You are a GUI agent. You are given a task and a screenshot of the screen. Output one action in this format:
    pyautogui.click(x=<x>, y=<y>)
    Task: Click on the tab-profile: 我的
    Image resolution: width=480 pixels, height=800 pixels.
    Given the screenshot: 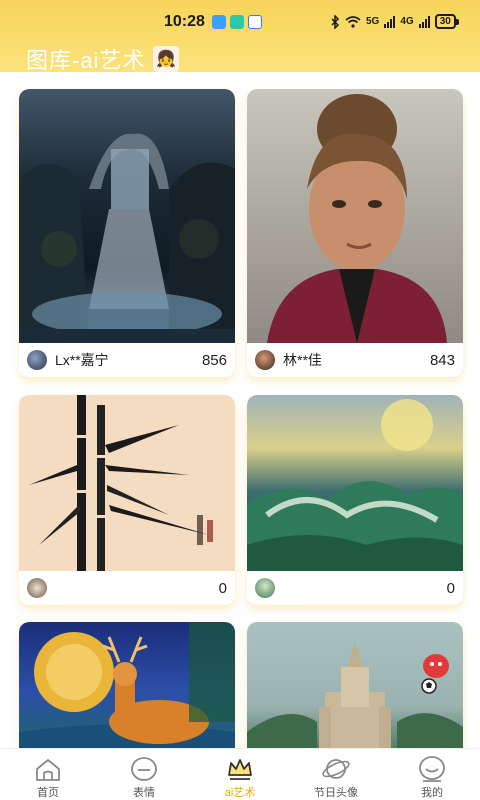 What is the action you would take?
    pyautogui.click(x=432, y=774)
    